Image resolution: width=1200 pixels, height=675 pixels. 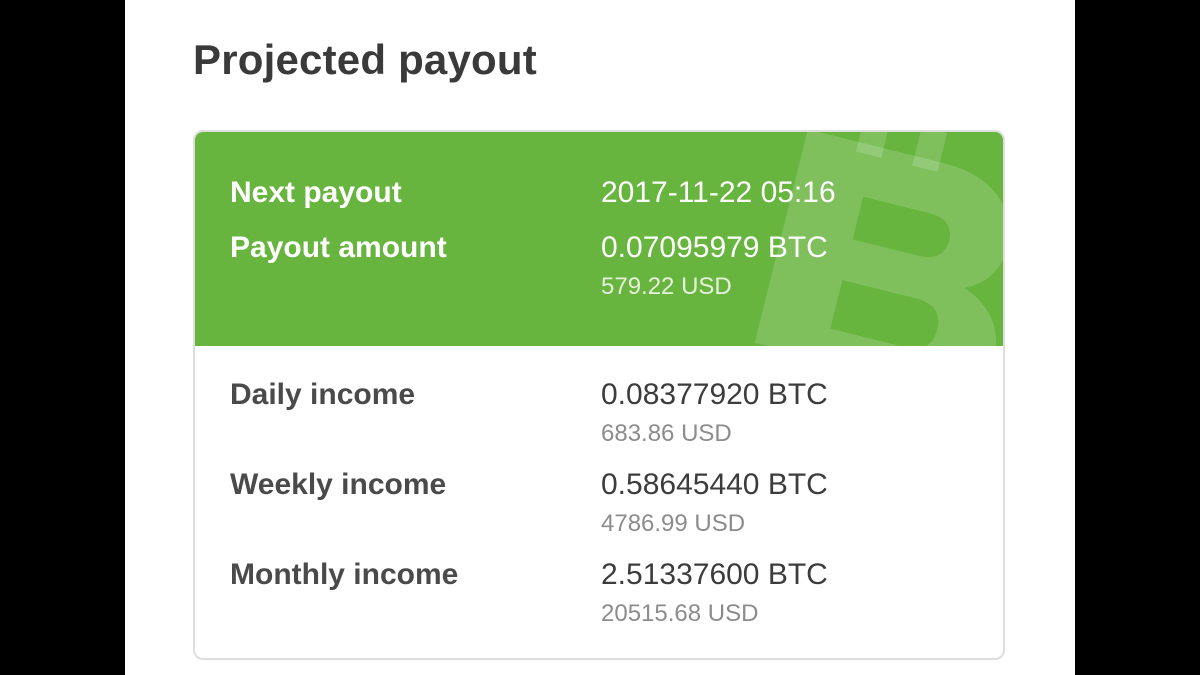 What do you see at coordinates (714, 247) in the screenshot?
I see `payout-amount-btc: 0.07095979 BTC` at bounding box center [714, 247].